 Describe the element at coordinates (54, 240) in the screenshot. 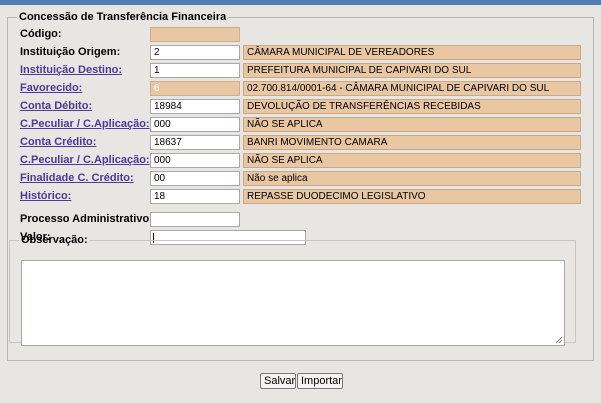

I see `observacao-title: Observação:` at that location.